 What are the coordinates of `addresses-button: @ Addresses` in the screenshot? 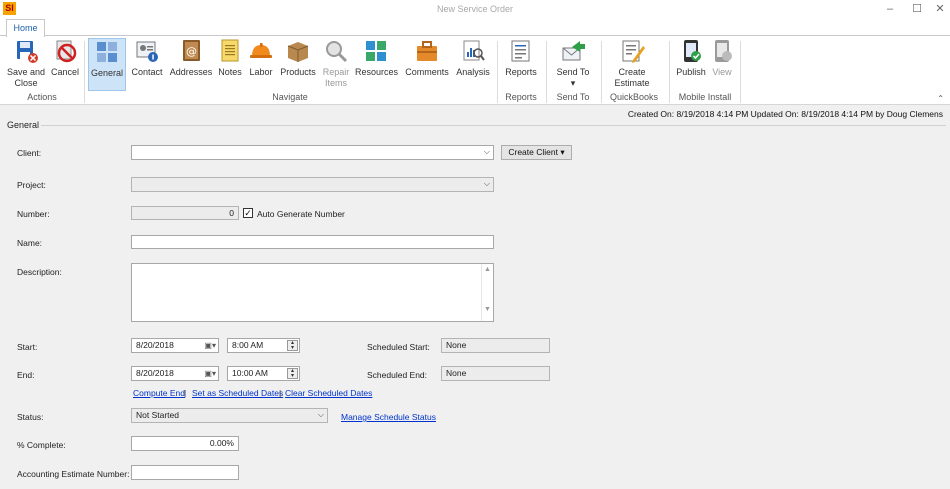 It's located at (191, 66).